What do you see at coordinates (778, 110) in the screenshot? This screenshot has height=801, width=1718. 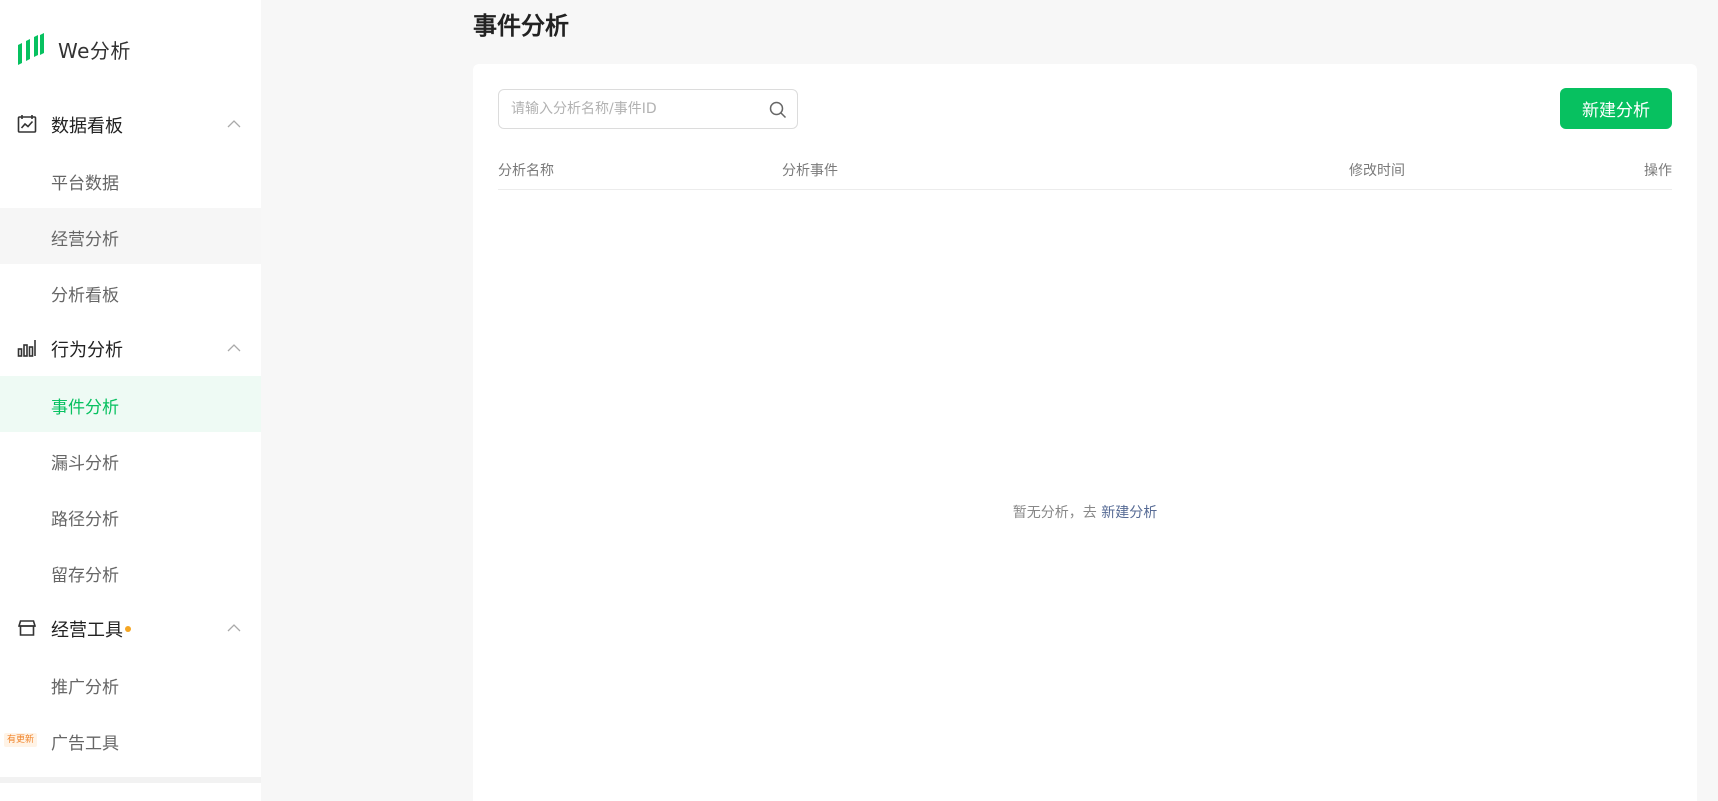 I see `search-icon` at bounding box center [778, 110].